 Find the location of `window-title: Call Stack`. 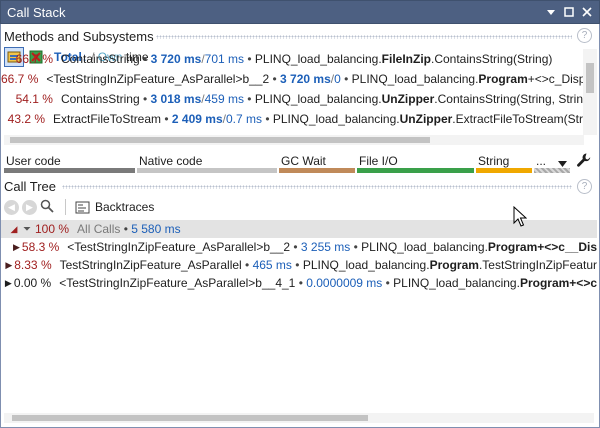

window-title: Call Stack is located at coordinates (36, 12).